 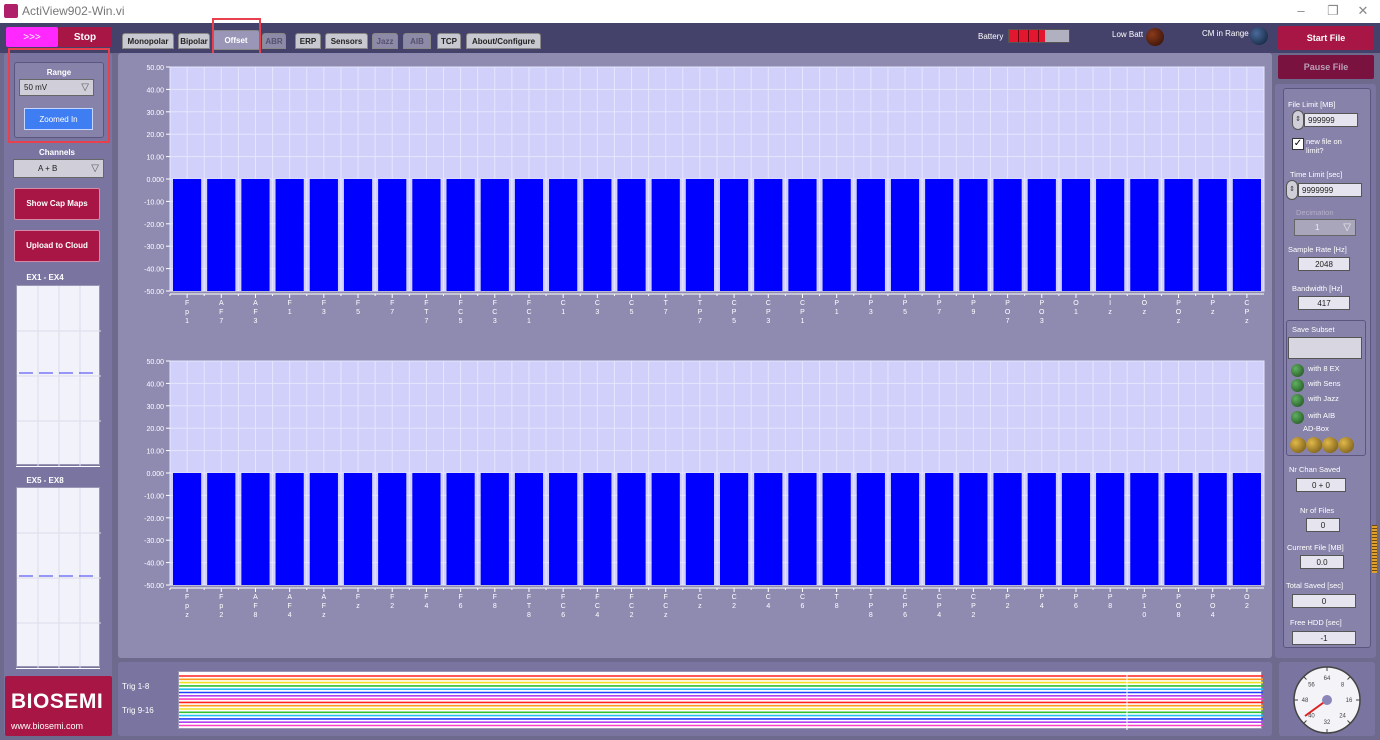 I want to click on range-value: 50 mV, so click(x=36, y=87).